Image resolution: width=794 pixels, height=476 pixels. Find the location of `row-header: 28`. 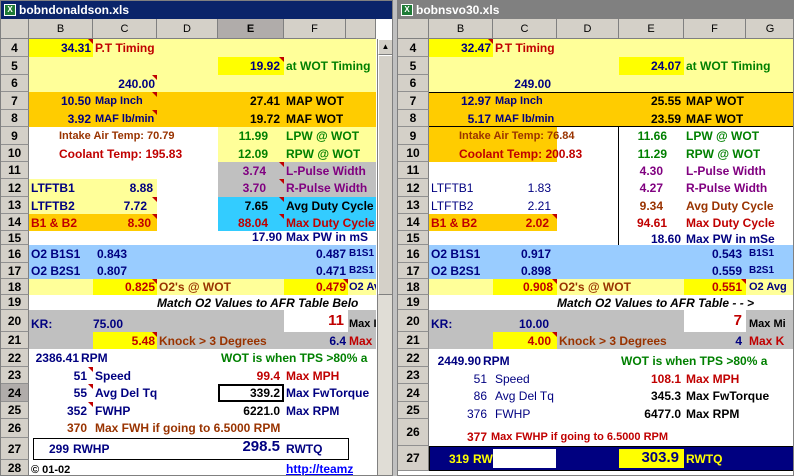

row-header: 28 is located at coordinates (15, 467).